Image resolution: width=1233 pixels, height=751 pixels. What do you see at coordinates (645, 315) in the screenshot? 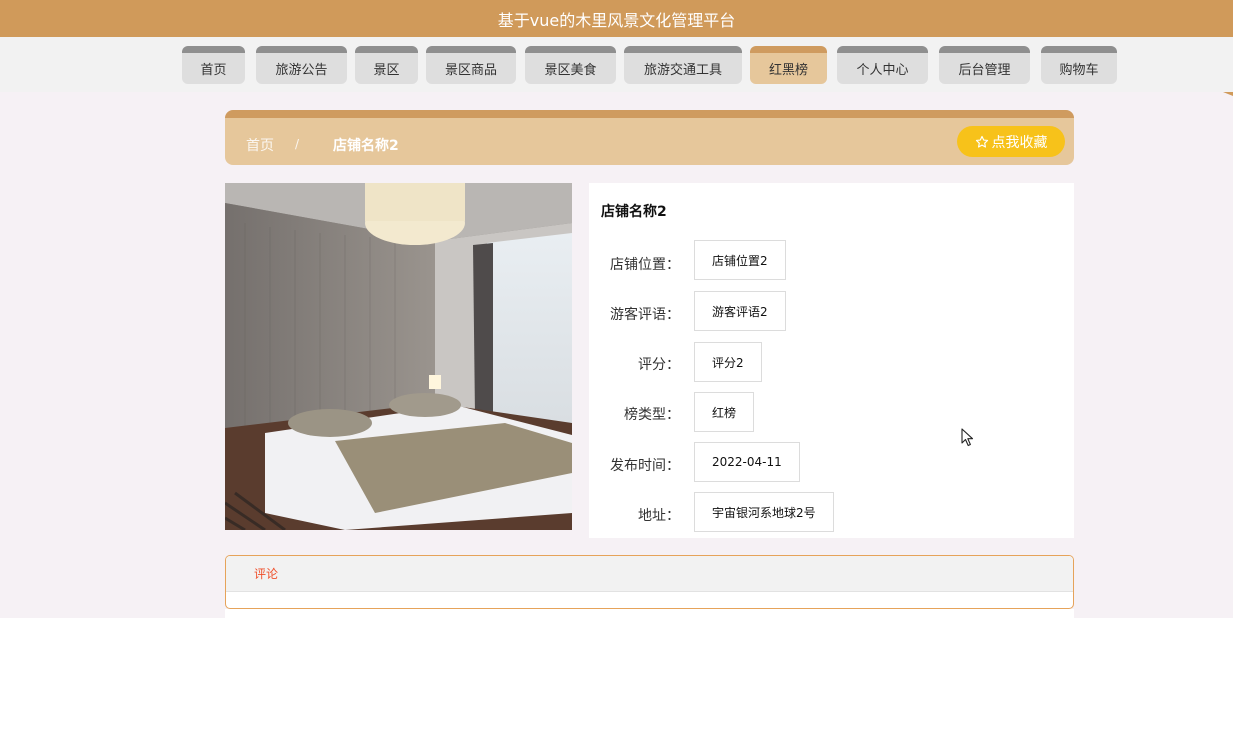
I see `field-label-review: 游客评语：` at bounding box center [645, 315].